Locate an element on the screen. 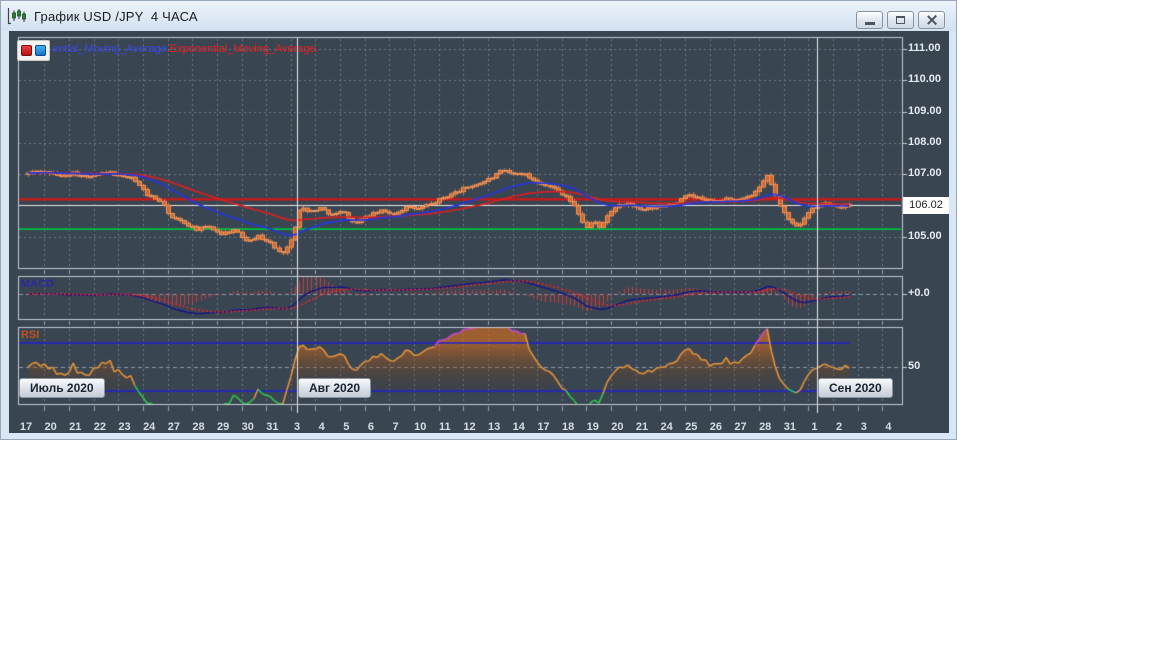 This screenshot has width=1152, height=648. macd-label: MACD is located at coordinates (37, 284).